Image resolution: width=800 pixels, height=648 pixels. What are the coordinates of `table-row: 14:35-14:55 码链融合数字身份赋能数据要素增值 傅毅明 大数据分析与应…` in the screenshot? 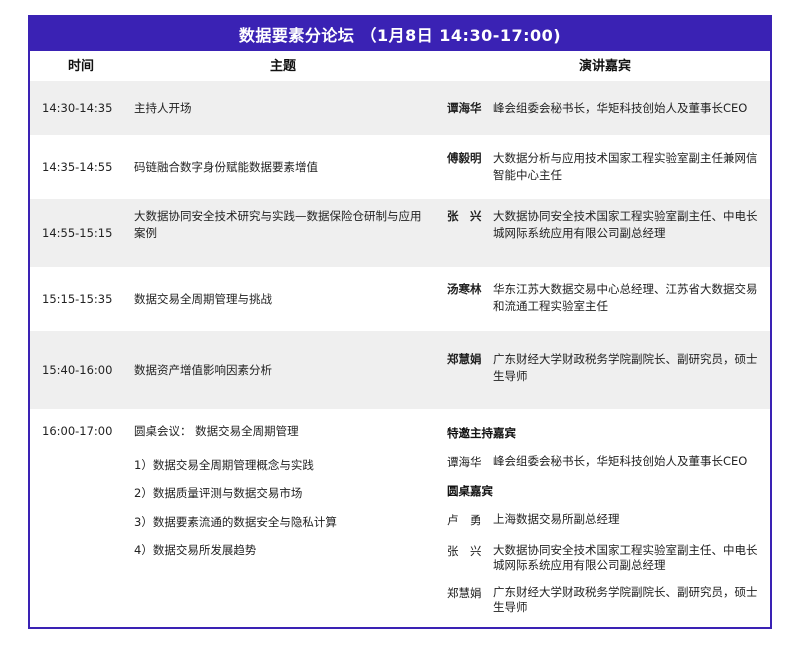 It's located at (400, 167).